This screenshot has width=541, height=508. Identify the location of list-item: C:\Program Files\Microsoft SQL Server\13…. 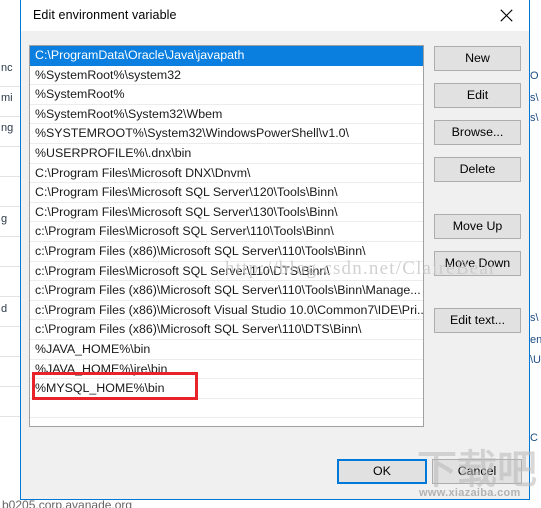
(226, 213).